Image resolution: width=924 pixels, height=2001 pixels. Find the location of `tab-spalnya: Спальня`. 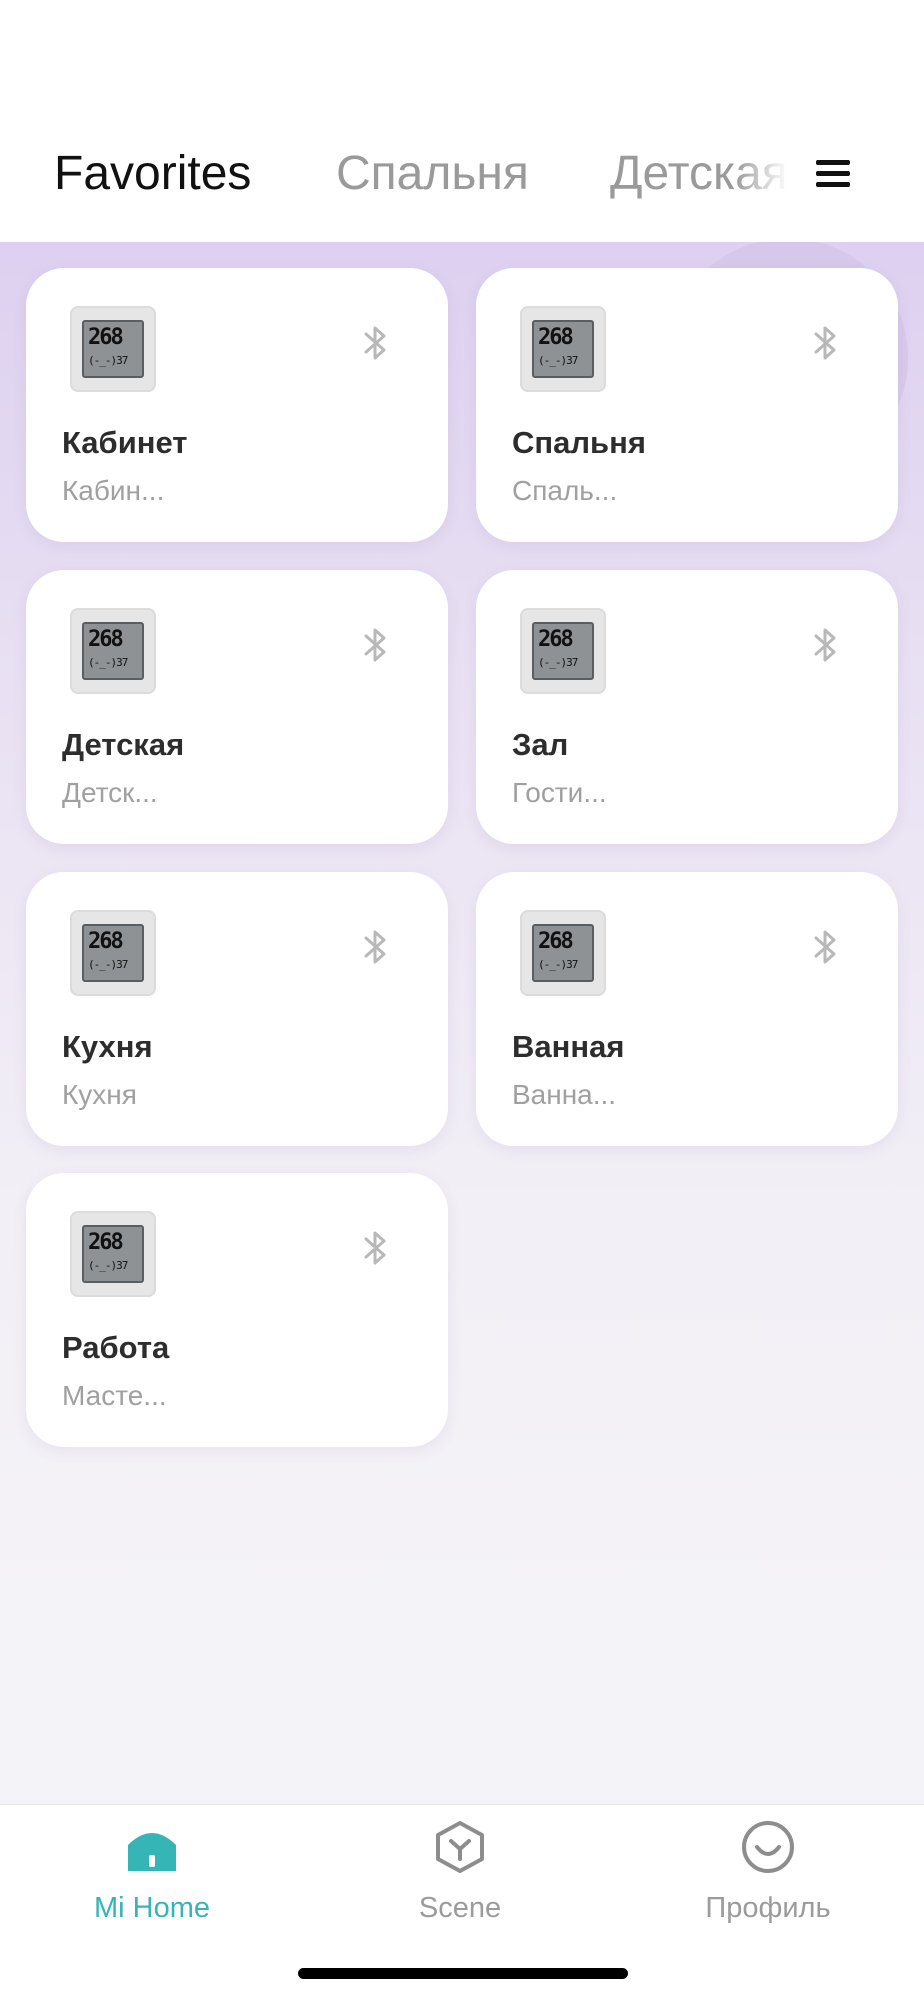

tab-spalnya: Спальня is located at coordinates (432, 174).